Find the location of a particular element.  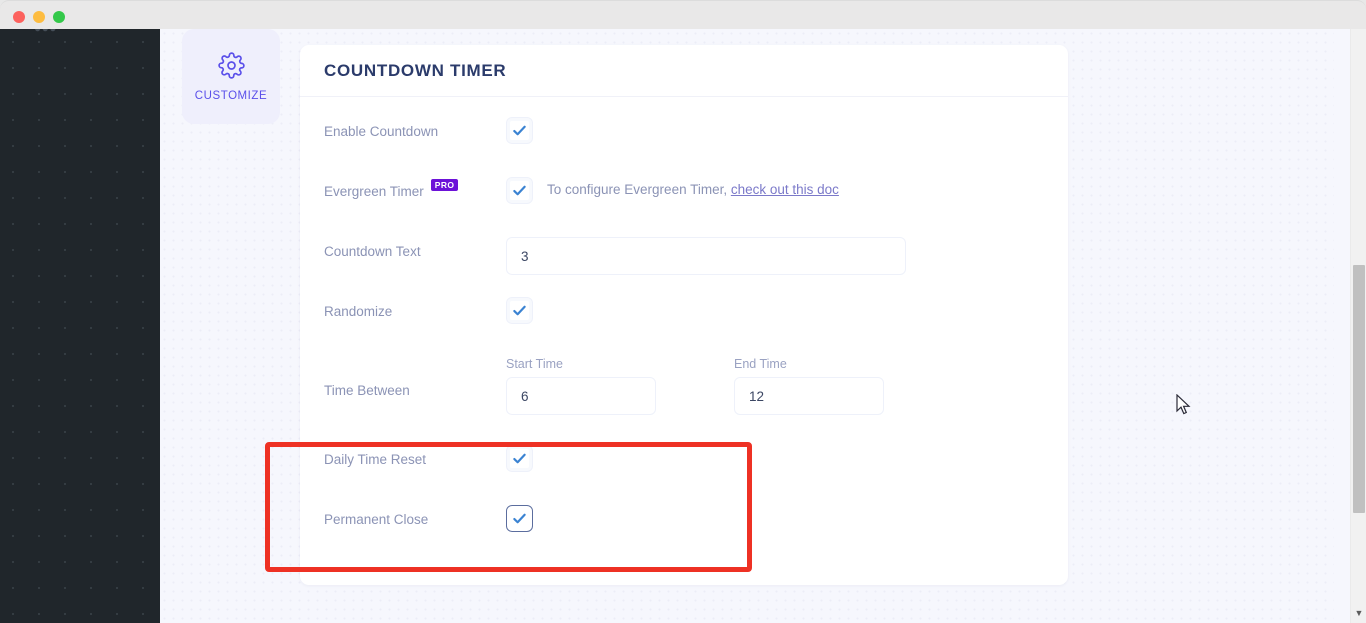

row-countdown-text: Countdown Text is located at coordinates (684, 265).